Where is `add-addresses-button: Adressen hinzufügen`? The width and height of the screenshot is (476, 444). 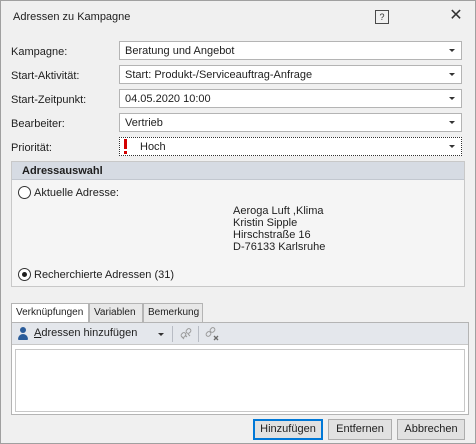 add-addresses-button: Adressen hinzufügen is located at coordinates (85, 333).